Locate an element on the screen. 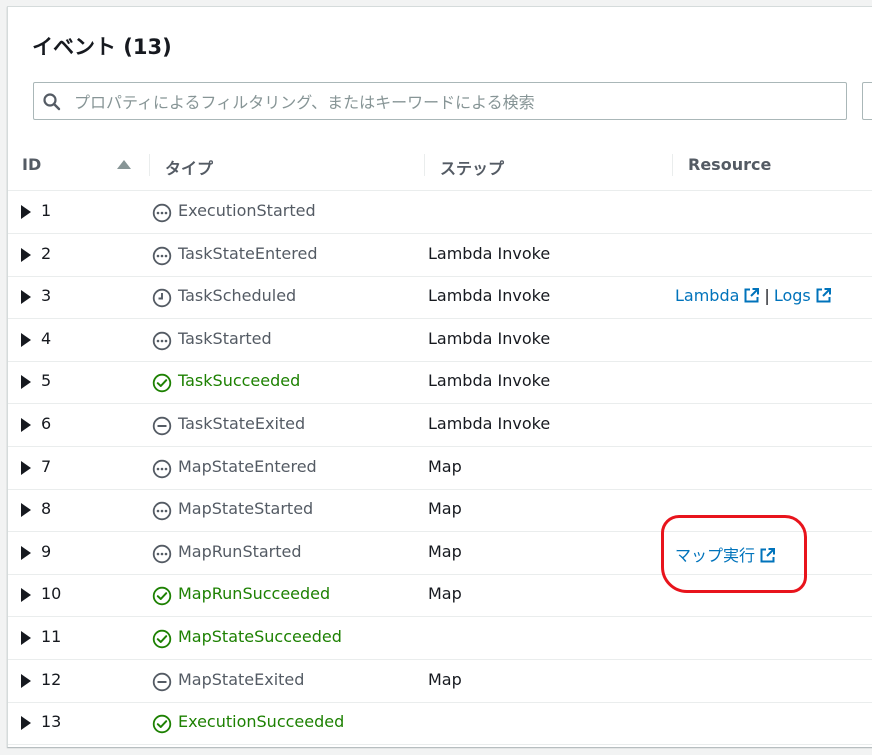 The height and width of the screenshot is (755, 872). table-row: 5 TaskSucceeded Lambda Invoke is located at coordinates (440, 383).